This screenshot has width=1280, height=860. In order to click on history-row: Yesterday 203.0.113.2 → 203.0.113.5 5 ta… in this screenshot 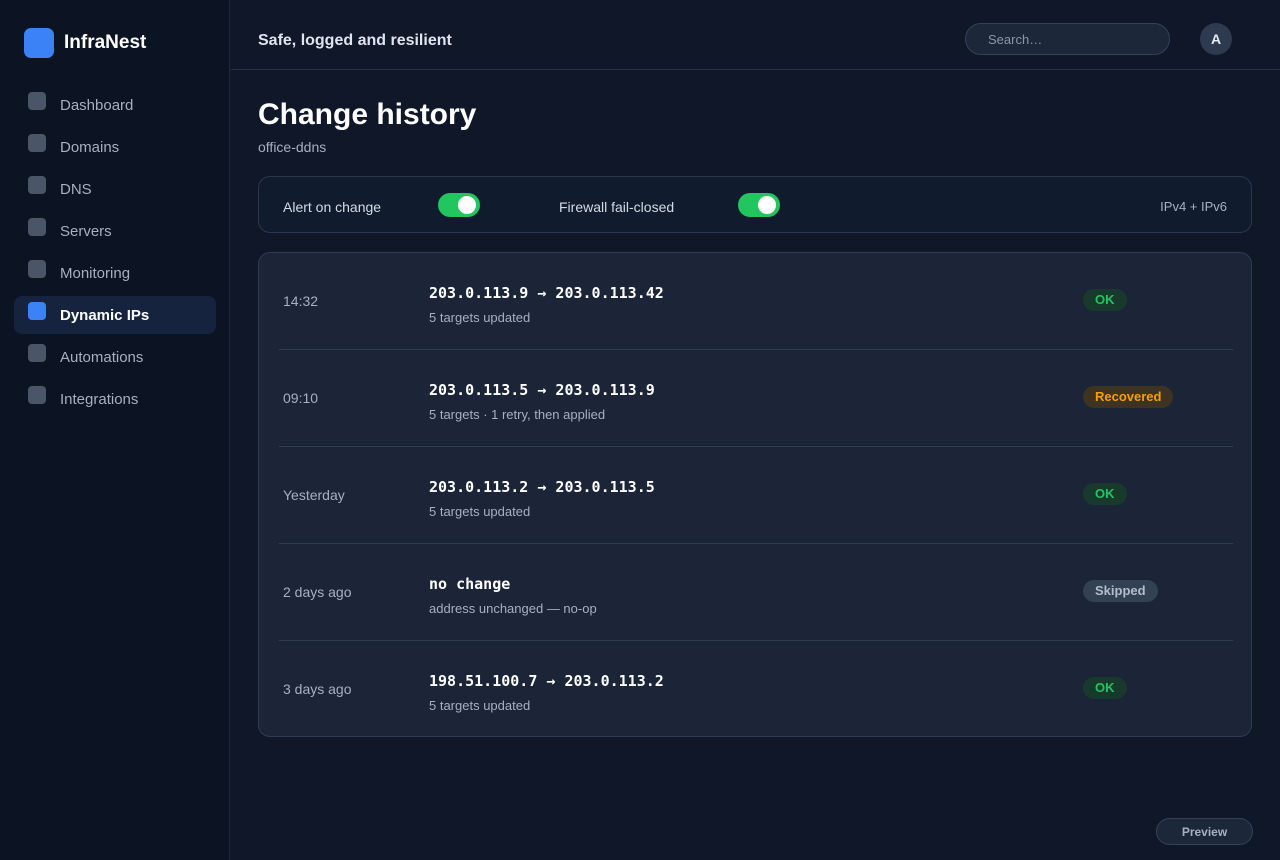, I will do `click(756, 495)`.